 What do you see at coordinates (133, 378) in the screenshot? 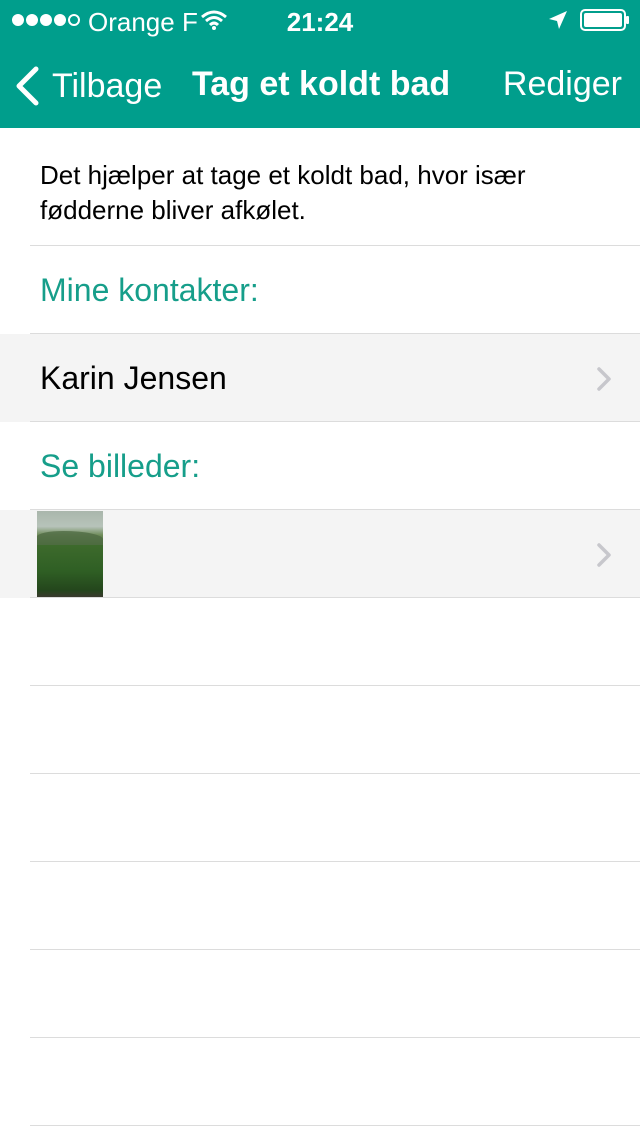
I see `contact-name: Karin Jensen` at bounding box center [133, 378].